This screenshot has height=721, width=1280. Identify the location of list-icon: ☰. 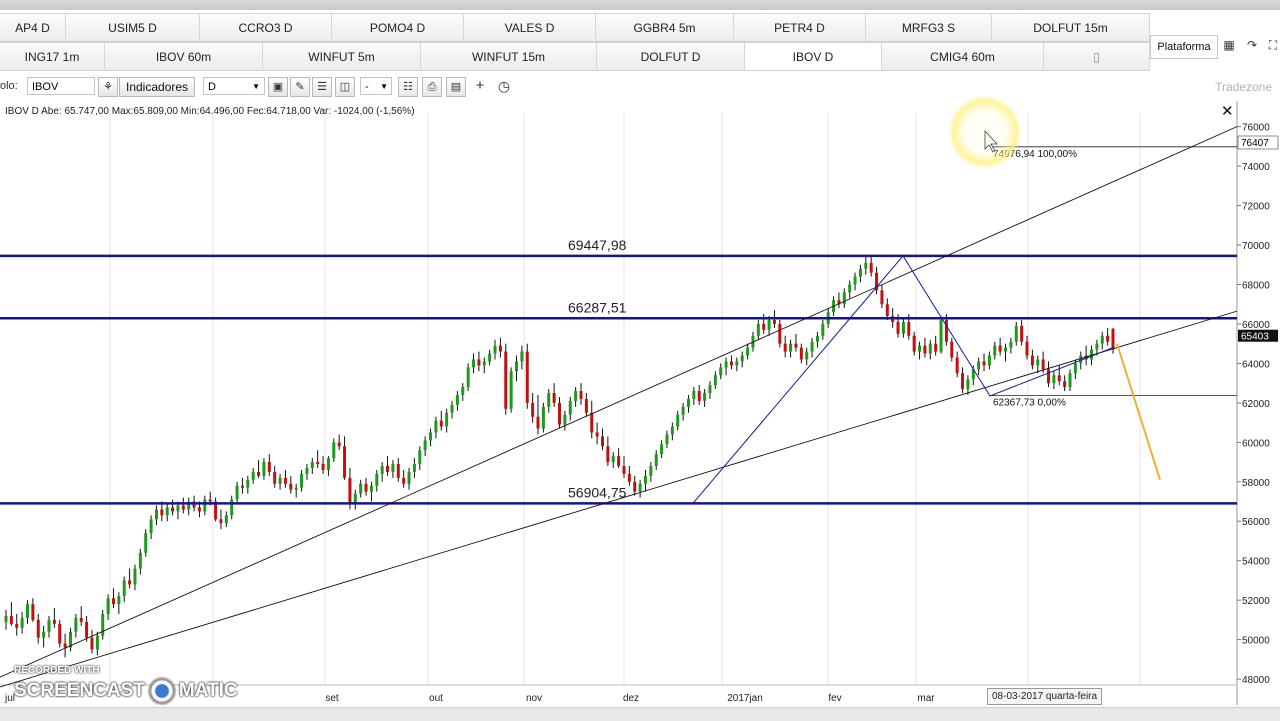
(322, 87).